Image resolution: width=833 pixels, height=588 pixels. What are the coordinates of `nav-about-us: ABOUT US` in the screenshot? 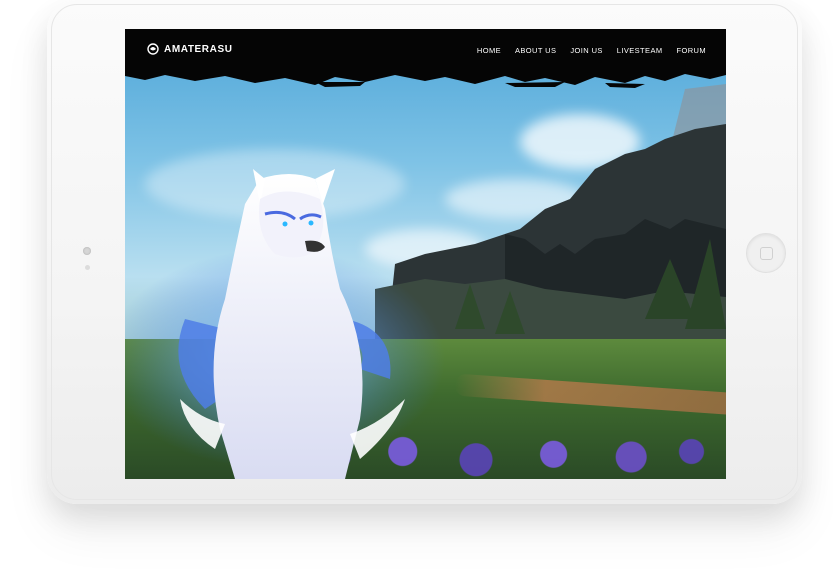 It's located at (535, 50).